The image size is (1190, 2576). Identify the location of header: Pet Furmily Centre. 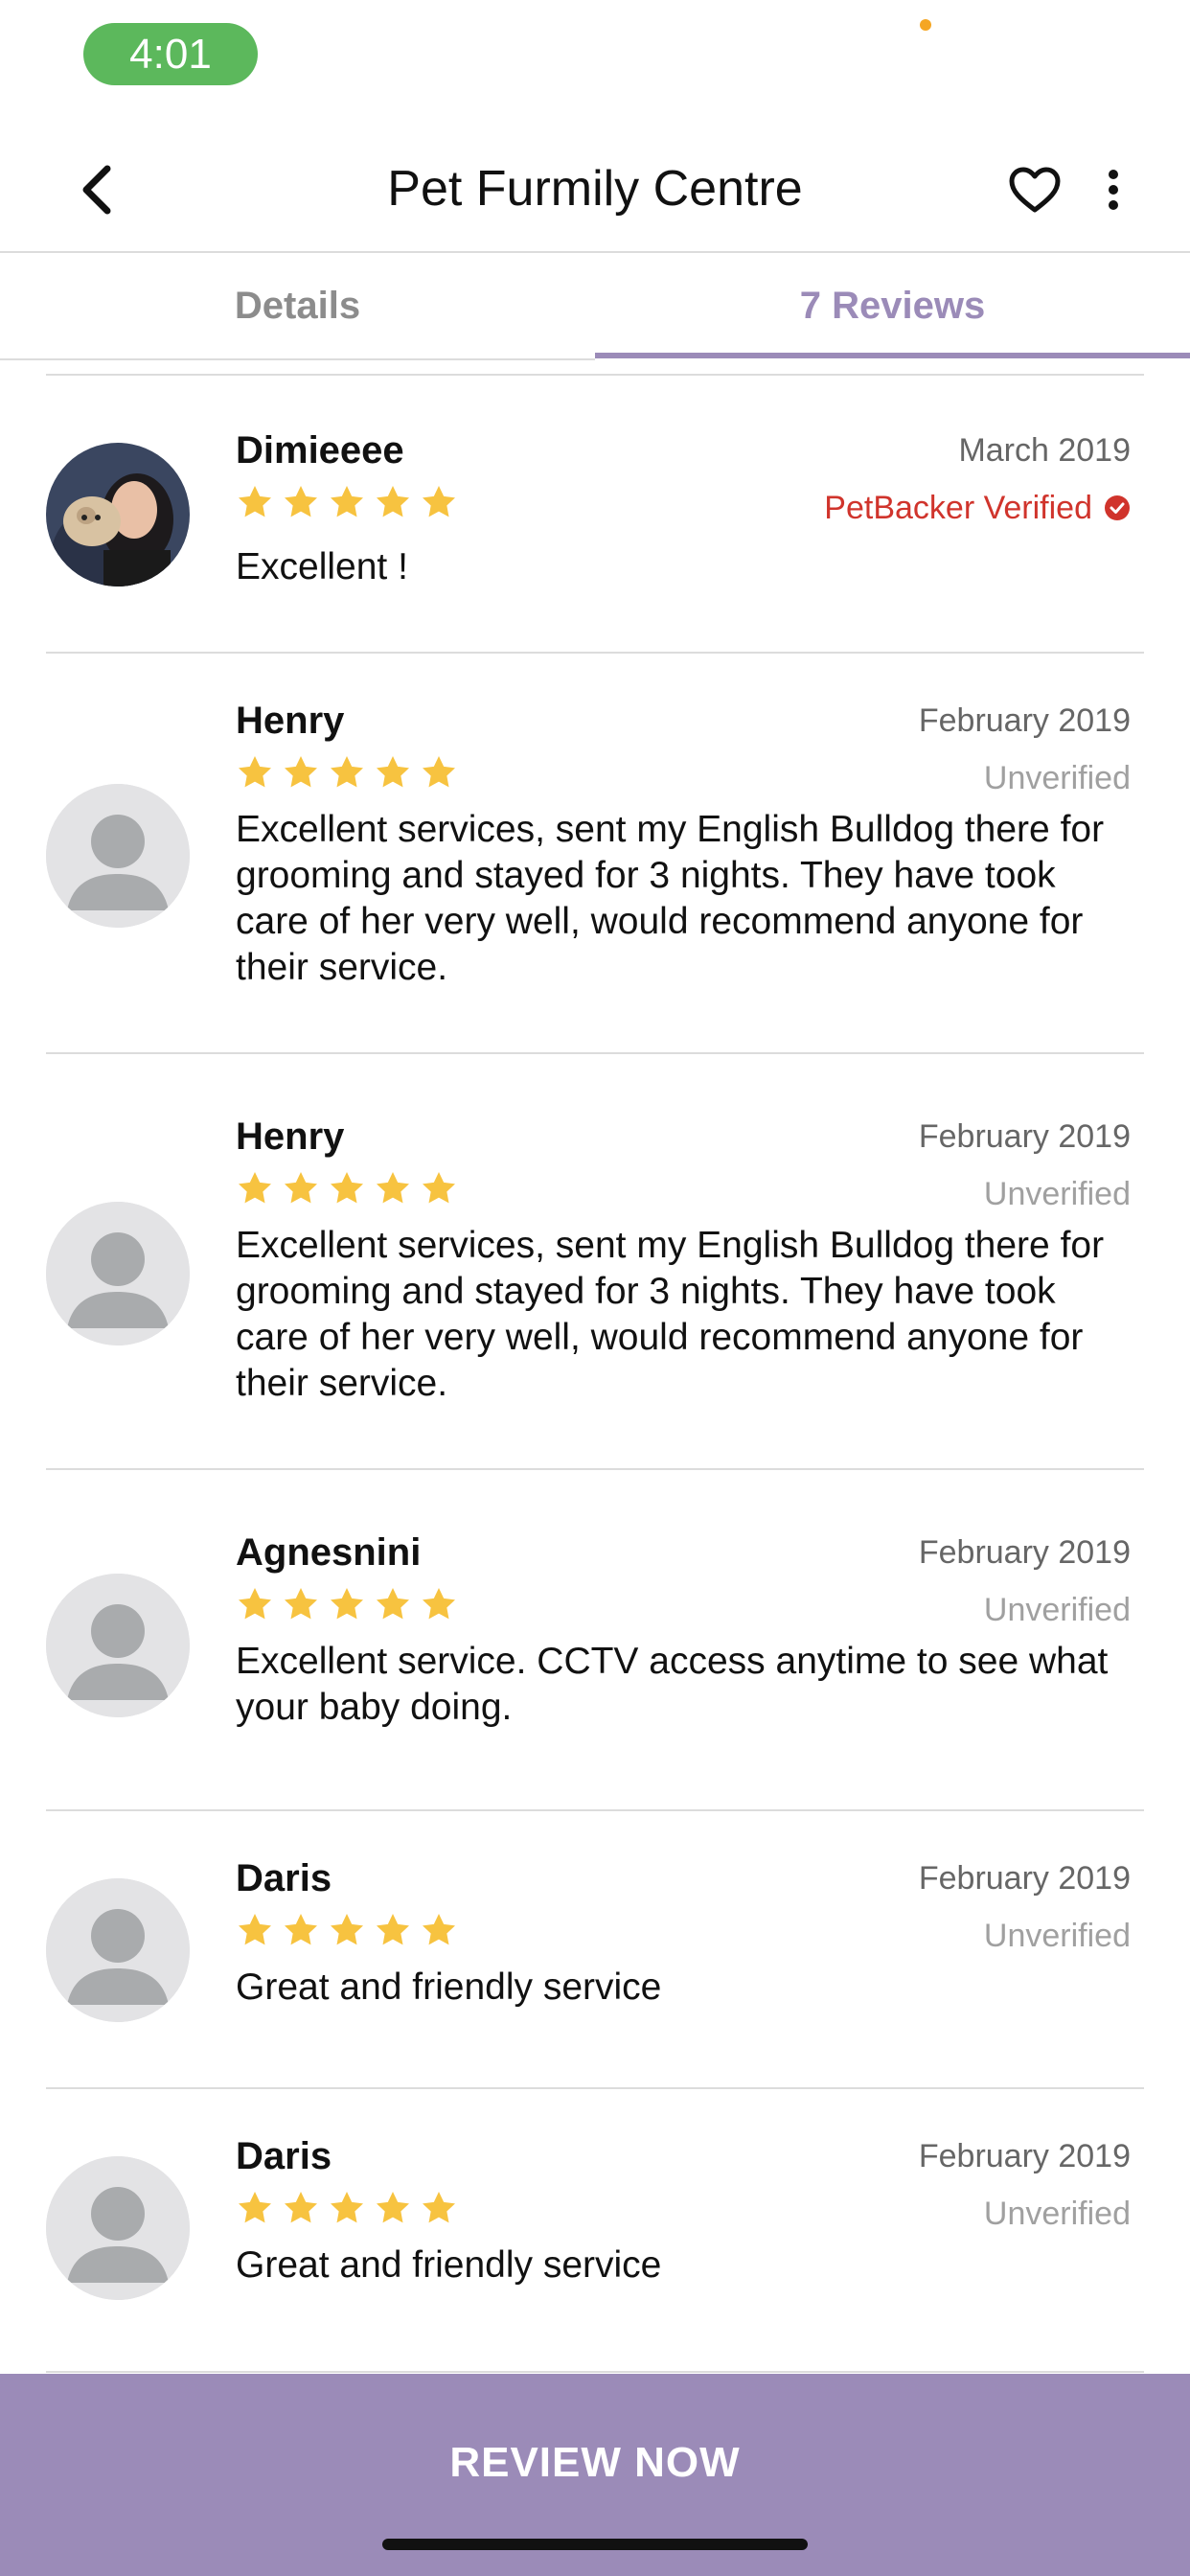
(595, 189).